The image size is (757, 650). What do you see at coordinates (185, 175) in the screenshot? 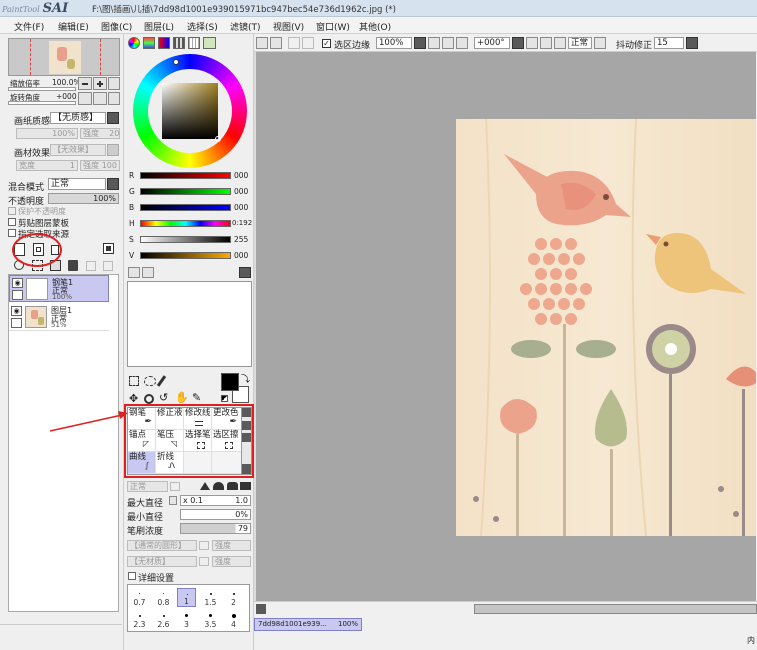
I see `red-slider` at bounding box center [185, 175].